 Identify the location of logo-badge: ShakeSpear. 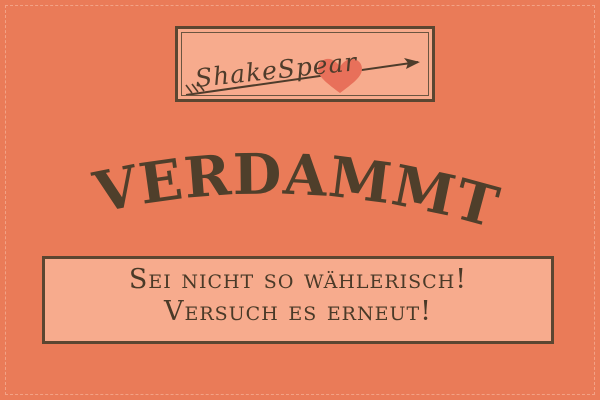
(305, 64).